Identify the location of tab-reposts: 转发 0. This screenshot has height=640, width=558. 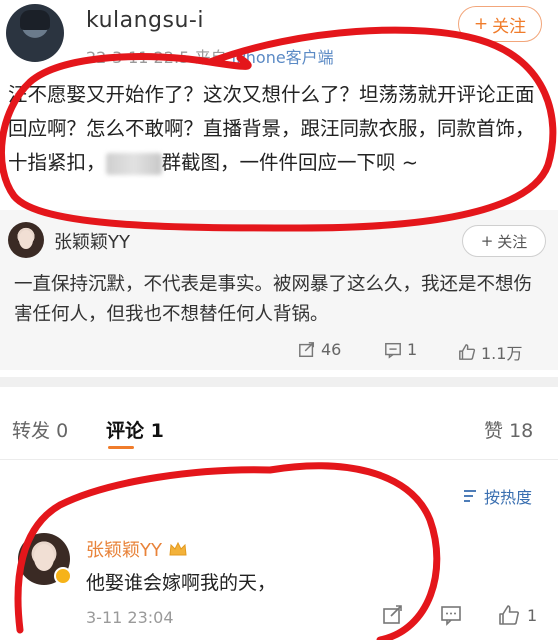
(40, 429).